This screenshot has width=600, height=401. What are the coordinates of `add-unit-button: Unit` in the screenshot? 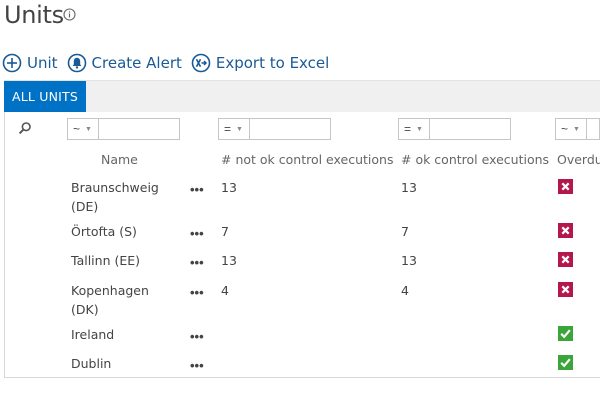 It's located at (30, 63).